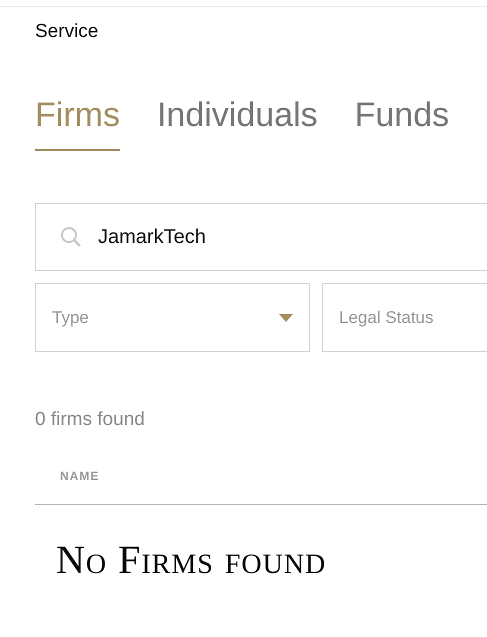 The image size is (487, 637). Describe the element at coordinates (261, 237) in the screenshot. I see `search-field: JamarkTech` at that location.